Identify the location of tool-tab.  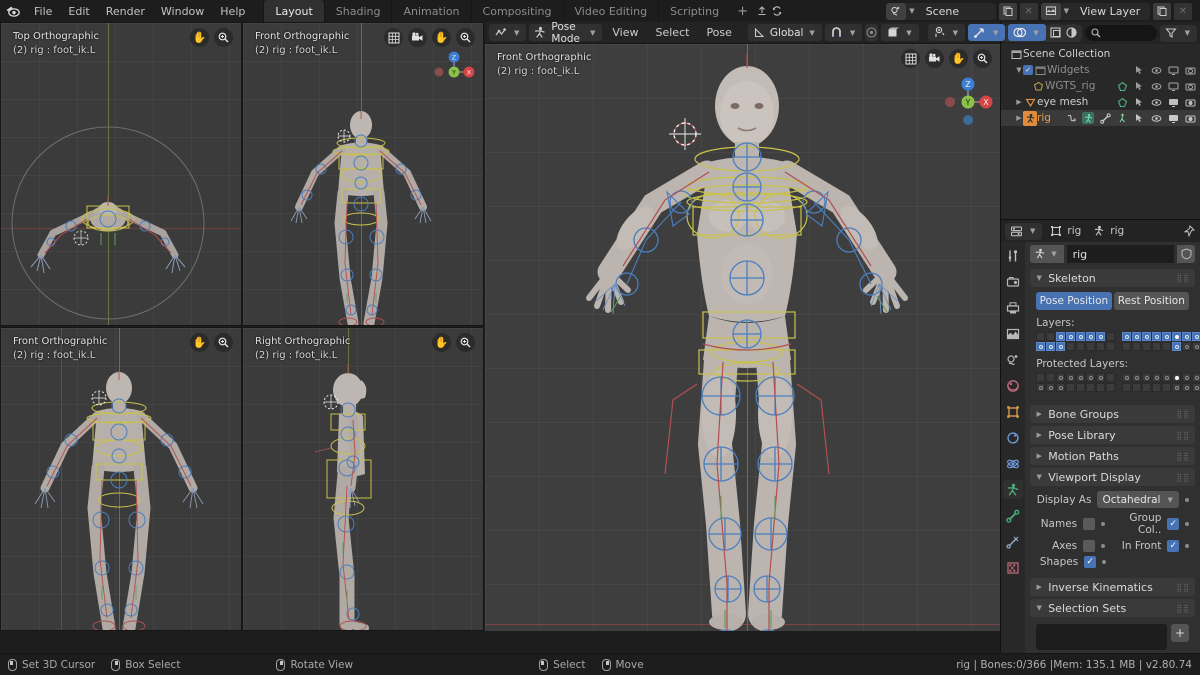
(1013, 255).